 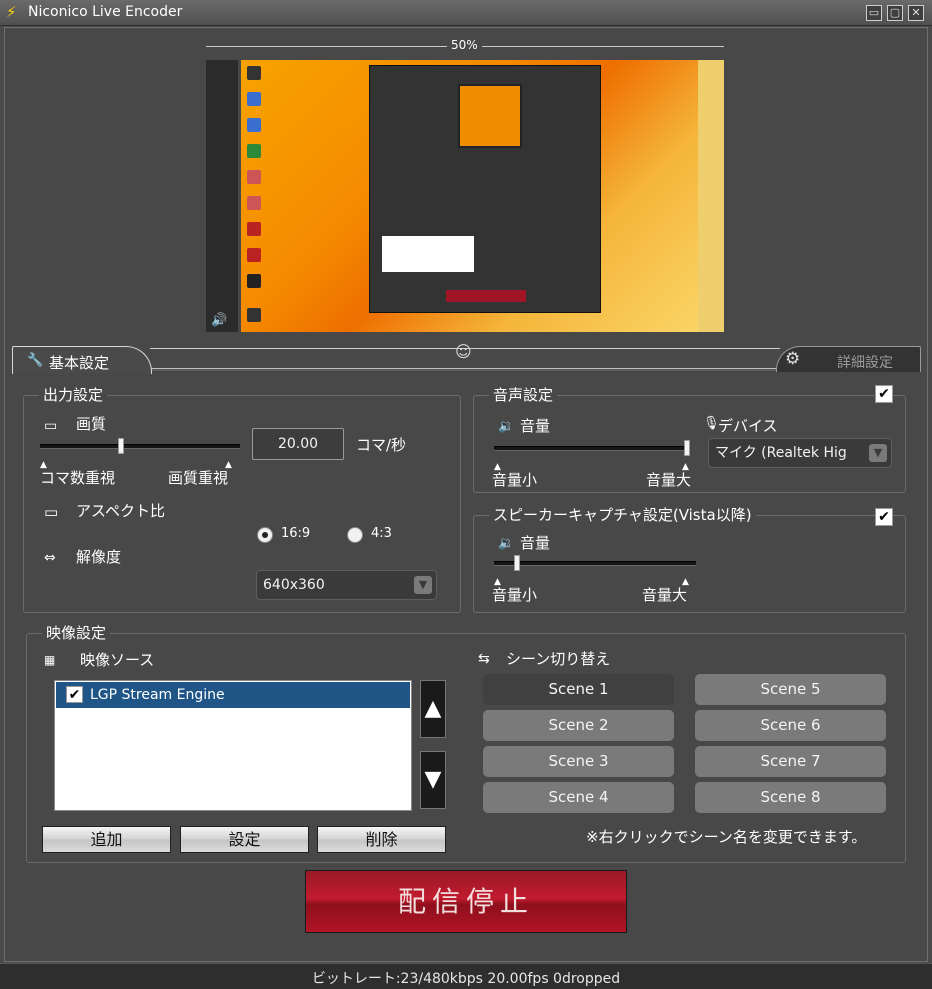 I want to click on resolution-value: 640x360, so click(x=294, y=585).